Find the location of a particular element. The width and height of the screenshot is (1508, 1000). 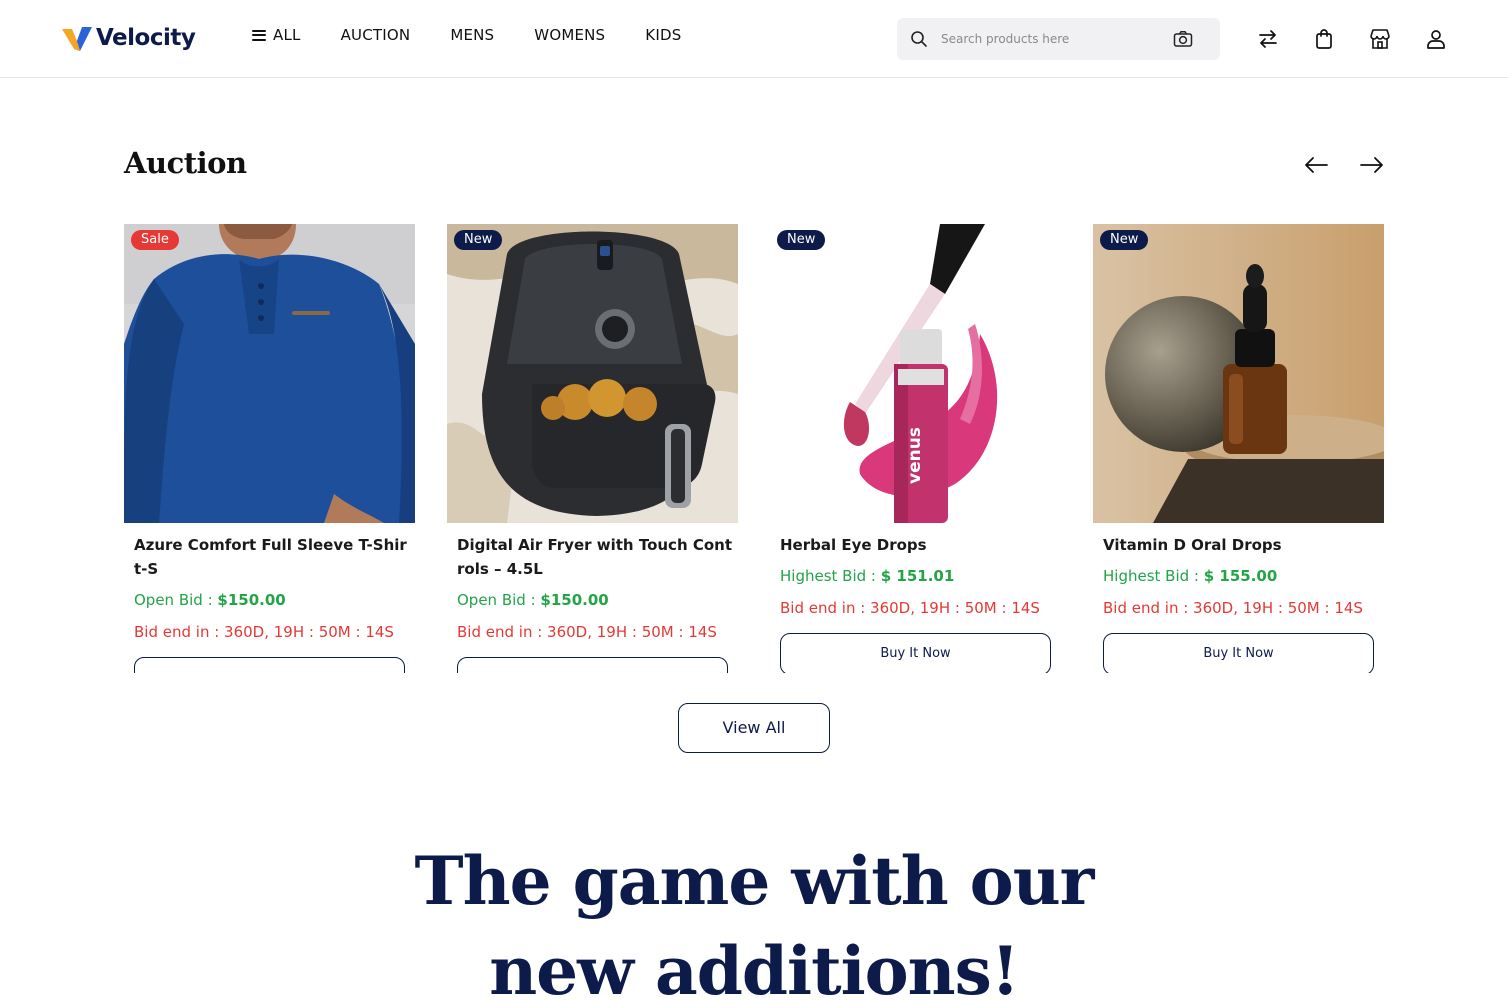

product-image-lip-gloss: venus New is located at coordinates (915, 373).